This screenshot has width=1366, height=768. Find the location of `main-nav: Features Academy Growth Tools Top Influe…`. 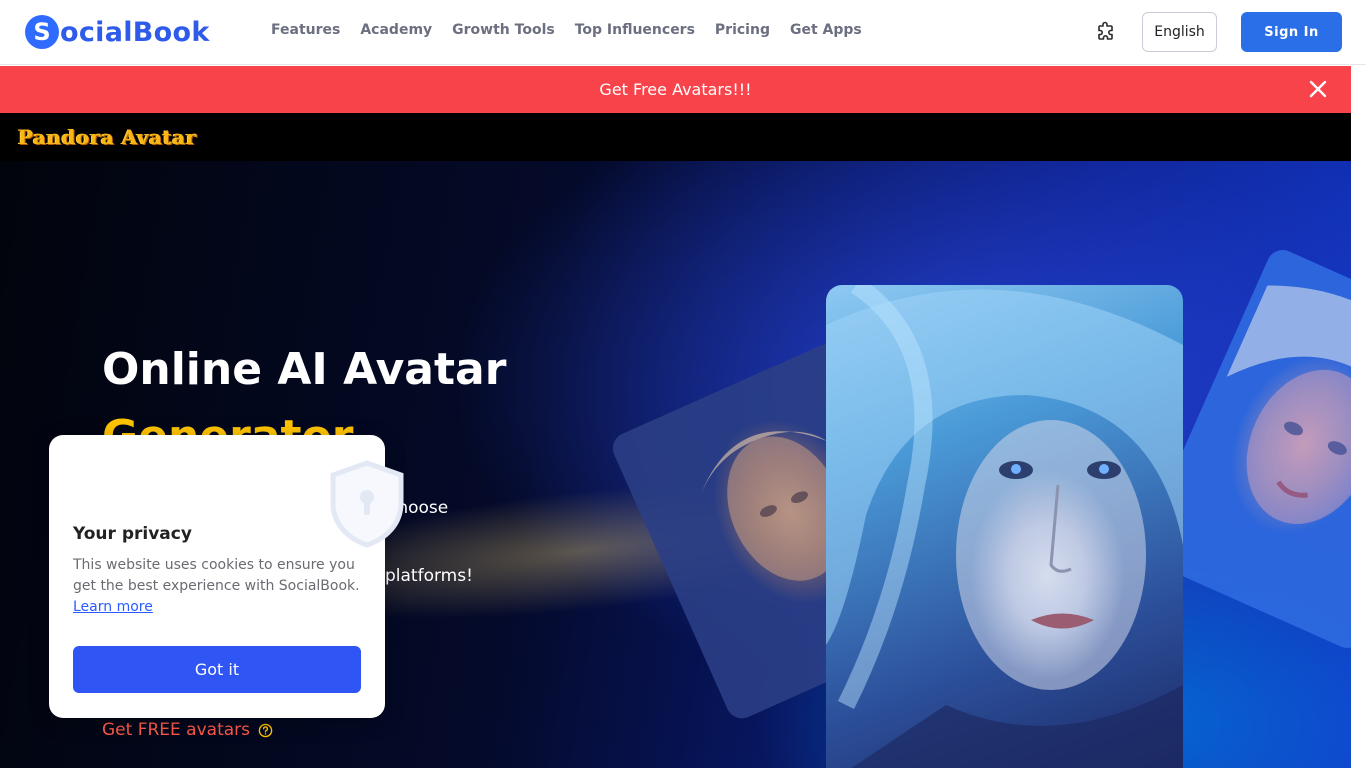

main-nav: Features Academy Growth Tools Top Influe… is located at coordinates (576, 30).